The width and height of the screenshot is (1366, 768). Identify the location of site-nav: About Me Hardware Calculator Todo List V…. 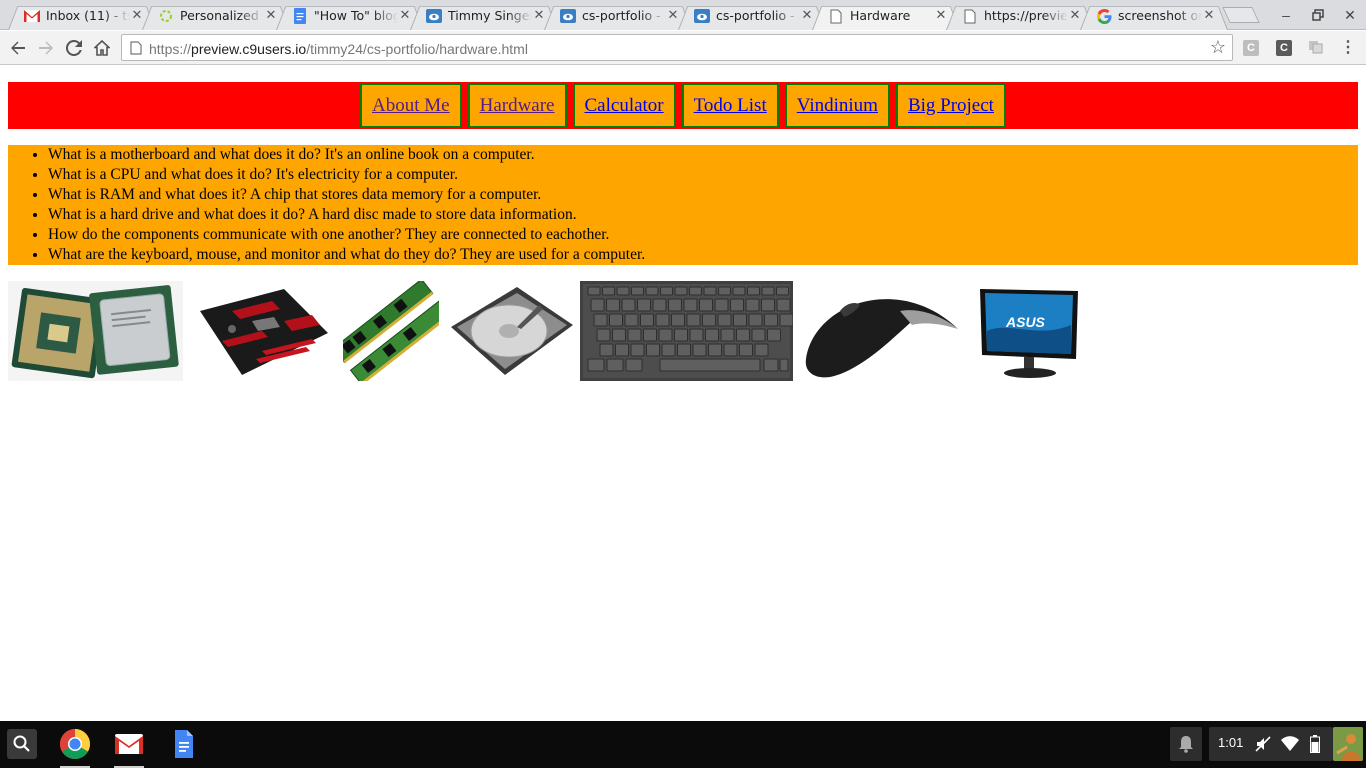
(683, 105).